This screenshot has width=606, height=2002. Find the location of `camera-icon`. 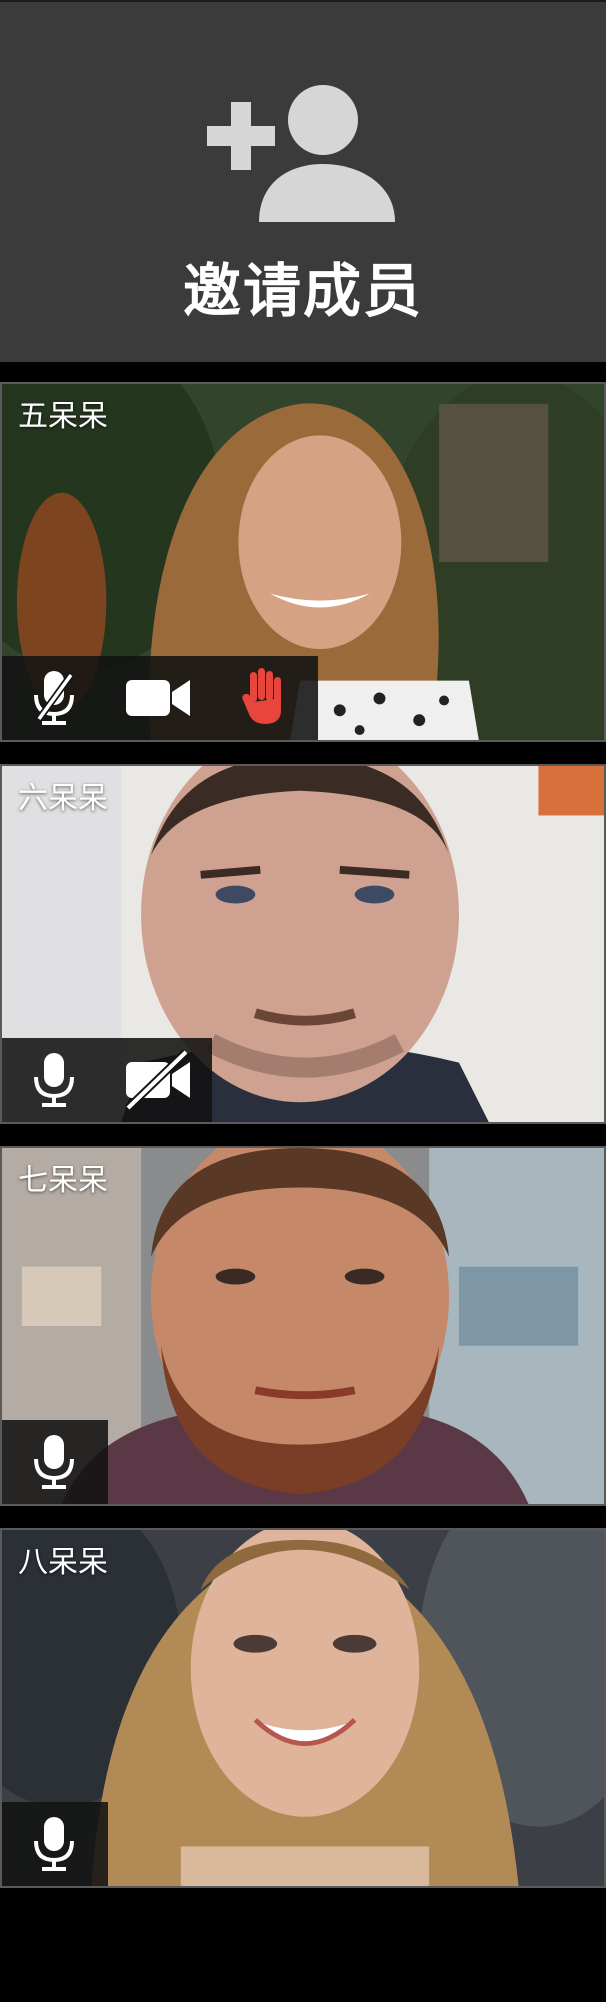

camera-icon is located at coordinates (158, 698).